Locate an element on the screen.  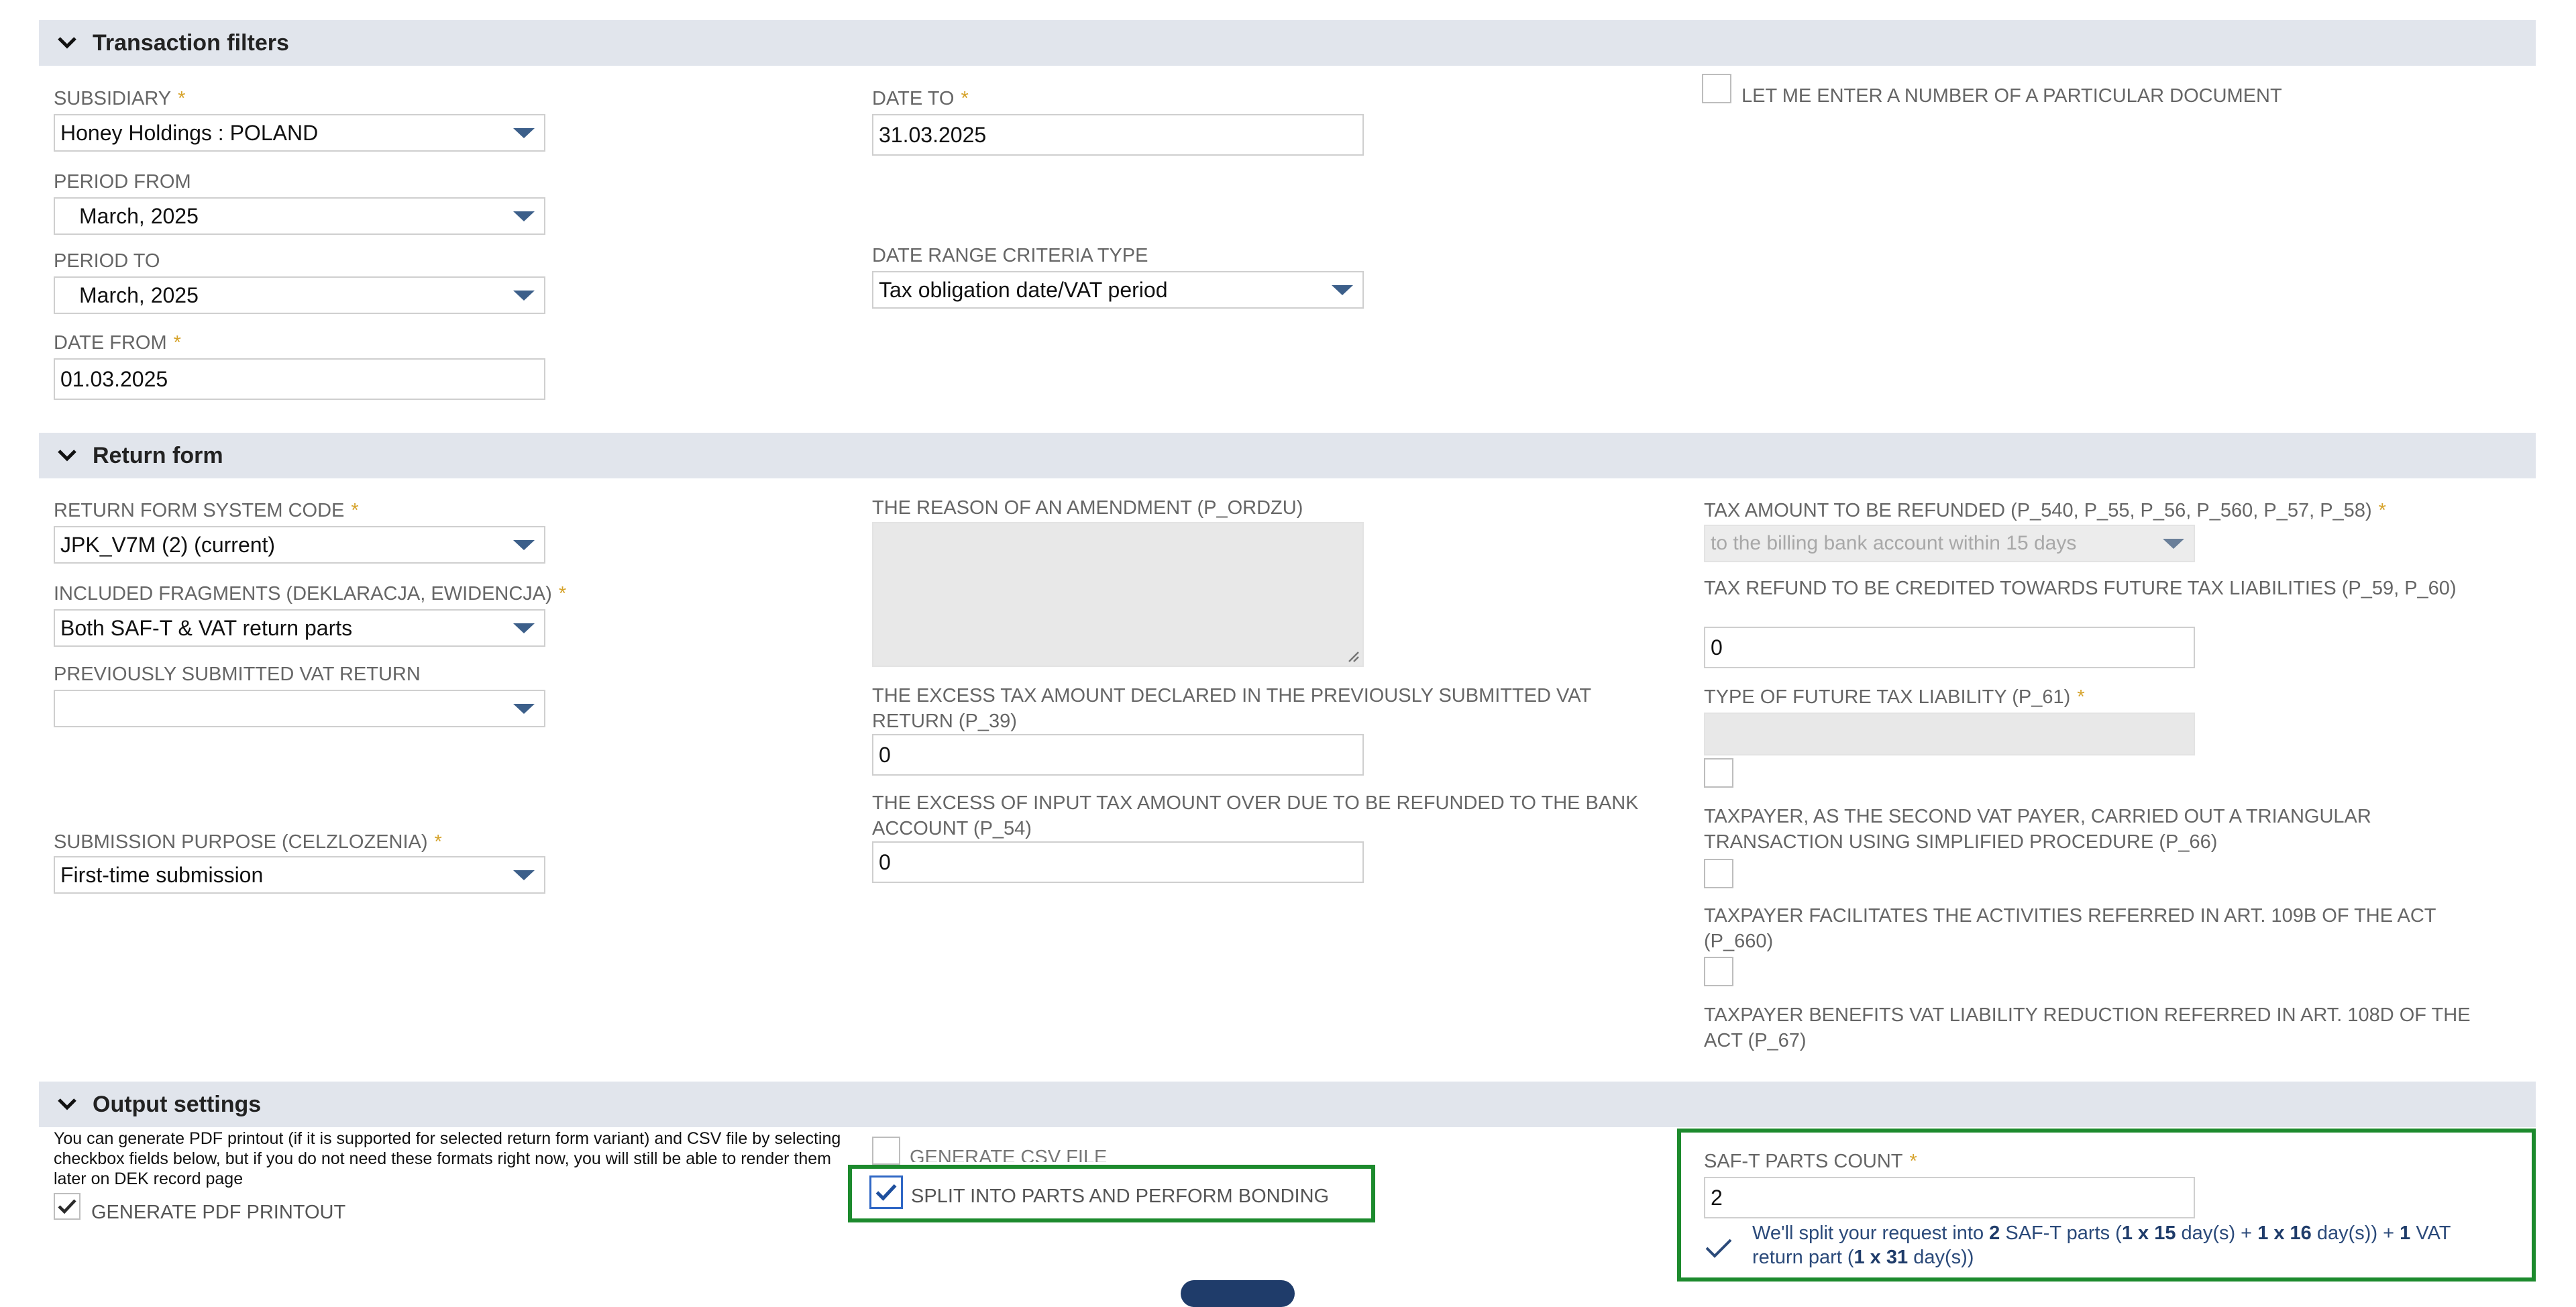
parts-count-label: SAF-T PARTS COUNT * is located at coordinates (1810, 1161).